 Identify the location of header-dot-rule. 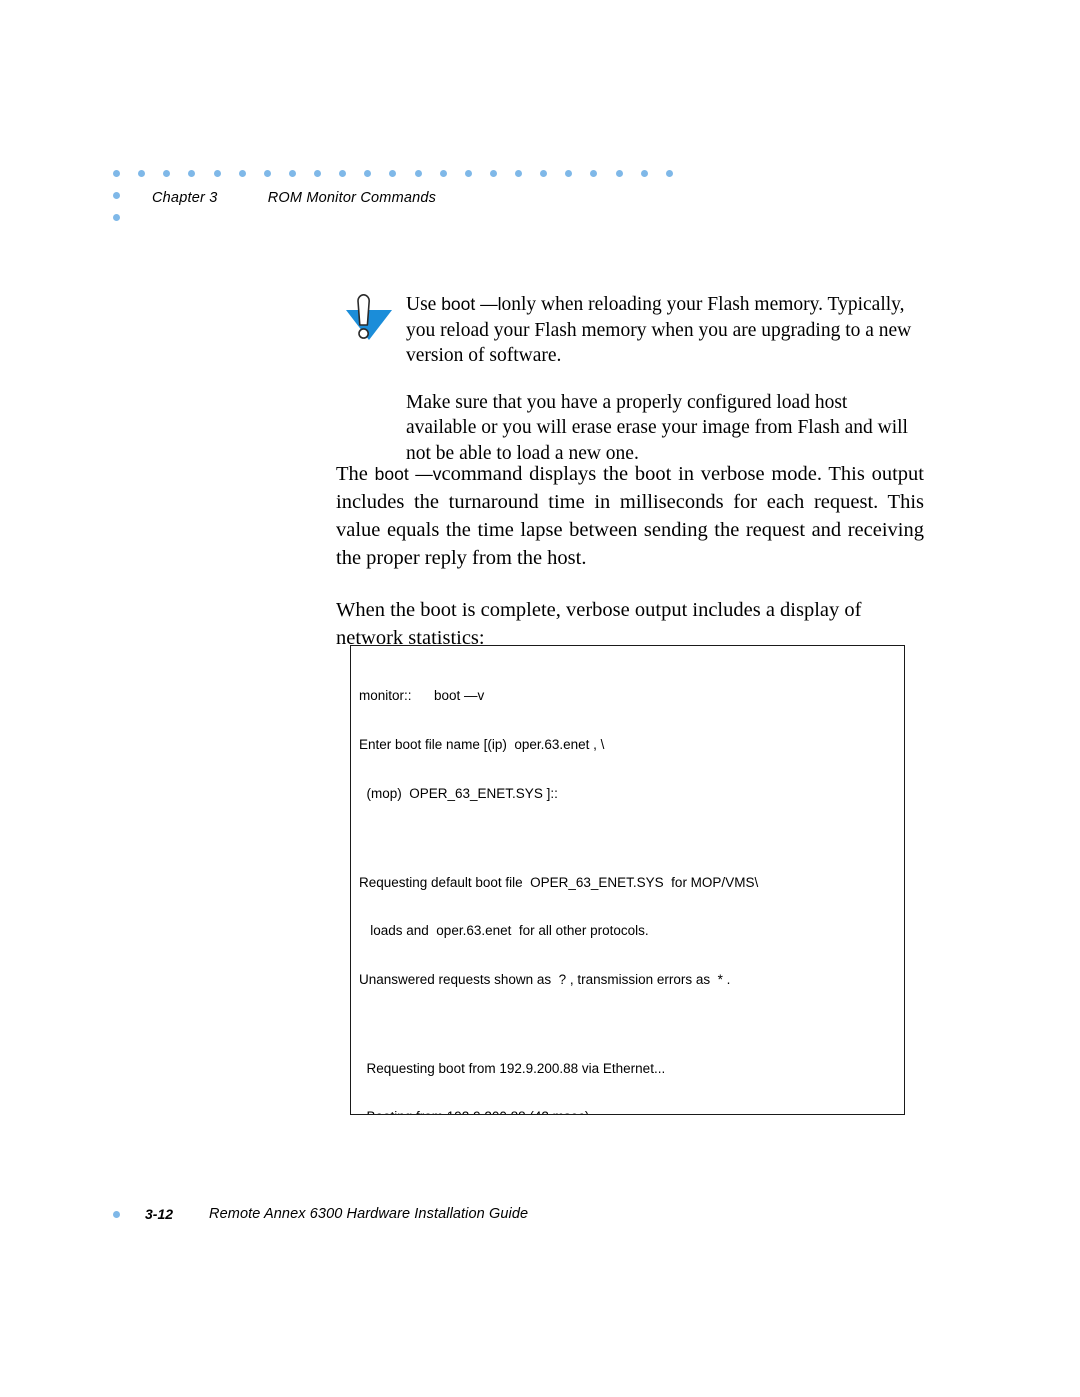
(393, 173).